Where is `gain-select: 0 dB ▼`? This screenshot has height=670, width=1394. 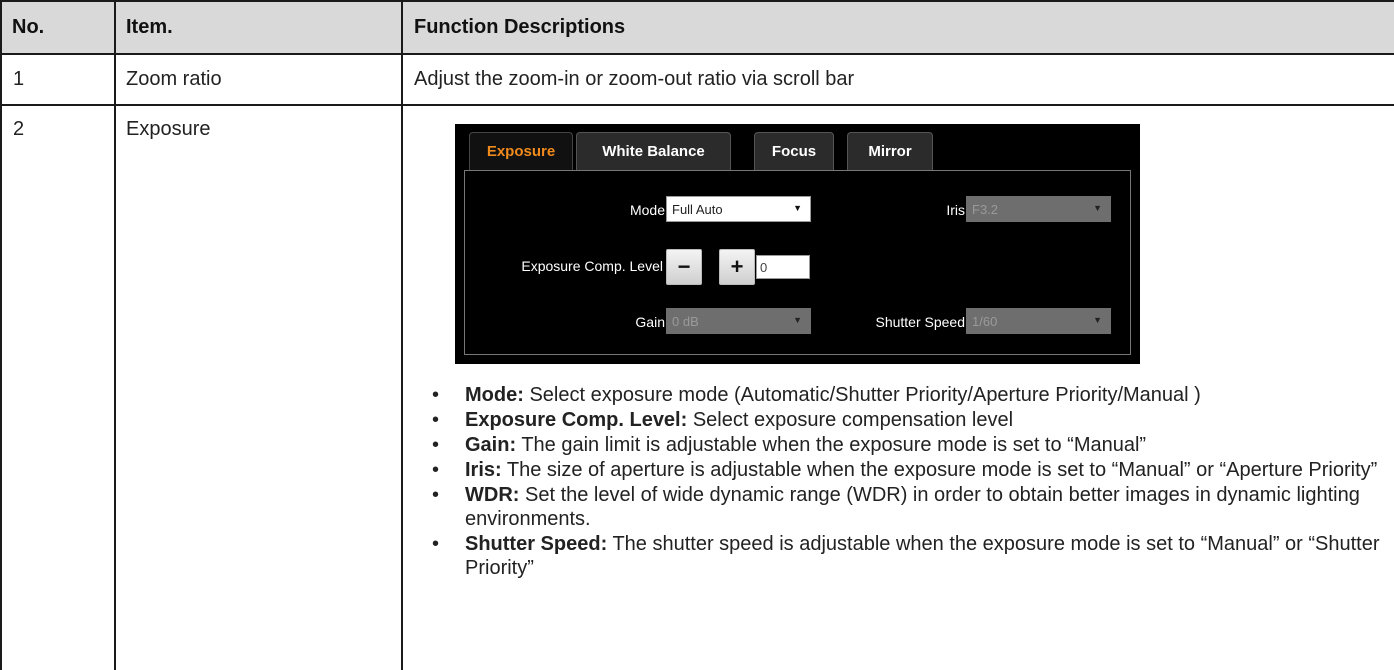
gain-select: 0 dB ▼ is located at coordinates (738, 321).